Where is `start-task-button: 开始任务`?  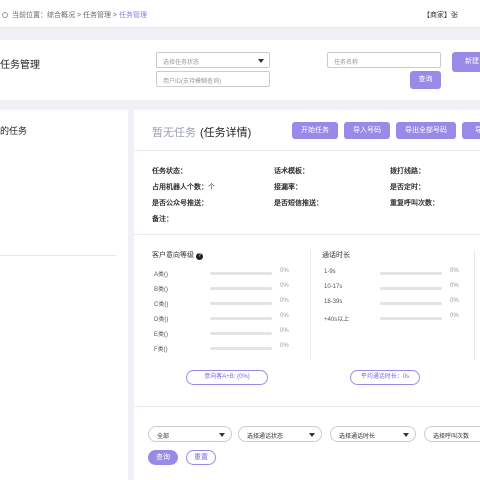
start-task-button: 开始任务 is located at coordinates (315, 130).